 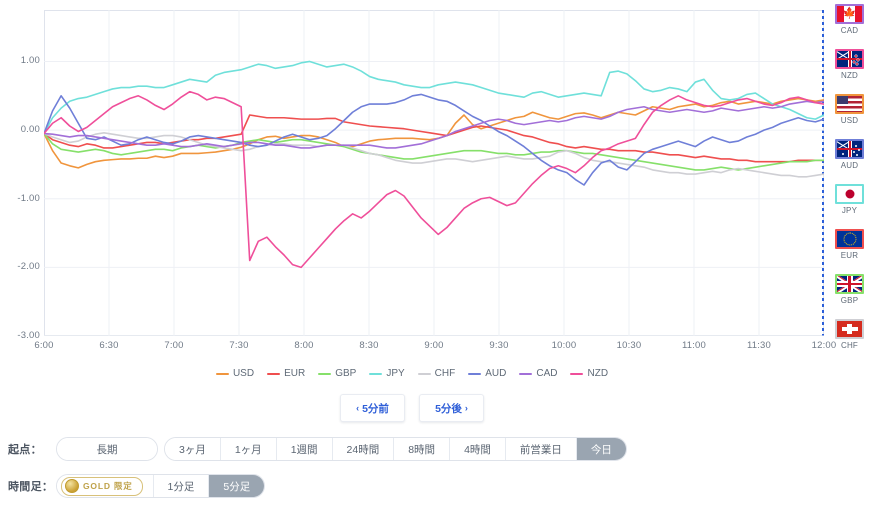 What do you see at coordinates (849, 300) in the screenshot?
I see `flag-label: GBP` at bounding box center [849, 300].